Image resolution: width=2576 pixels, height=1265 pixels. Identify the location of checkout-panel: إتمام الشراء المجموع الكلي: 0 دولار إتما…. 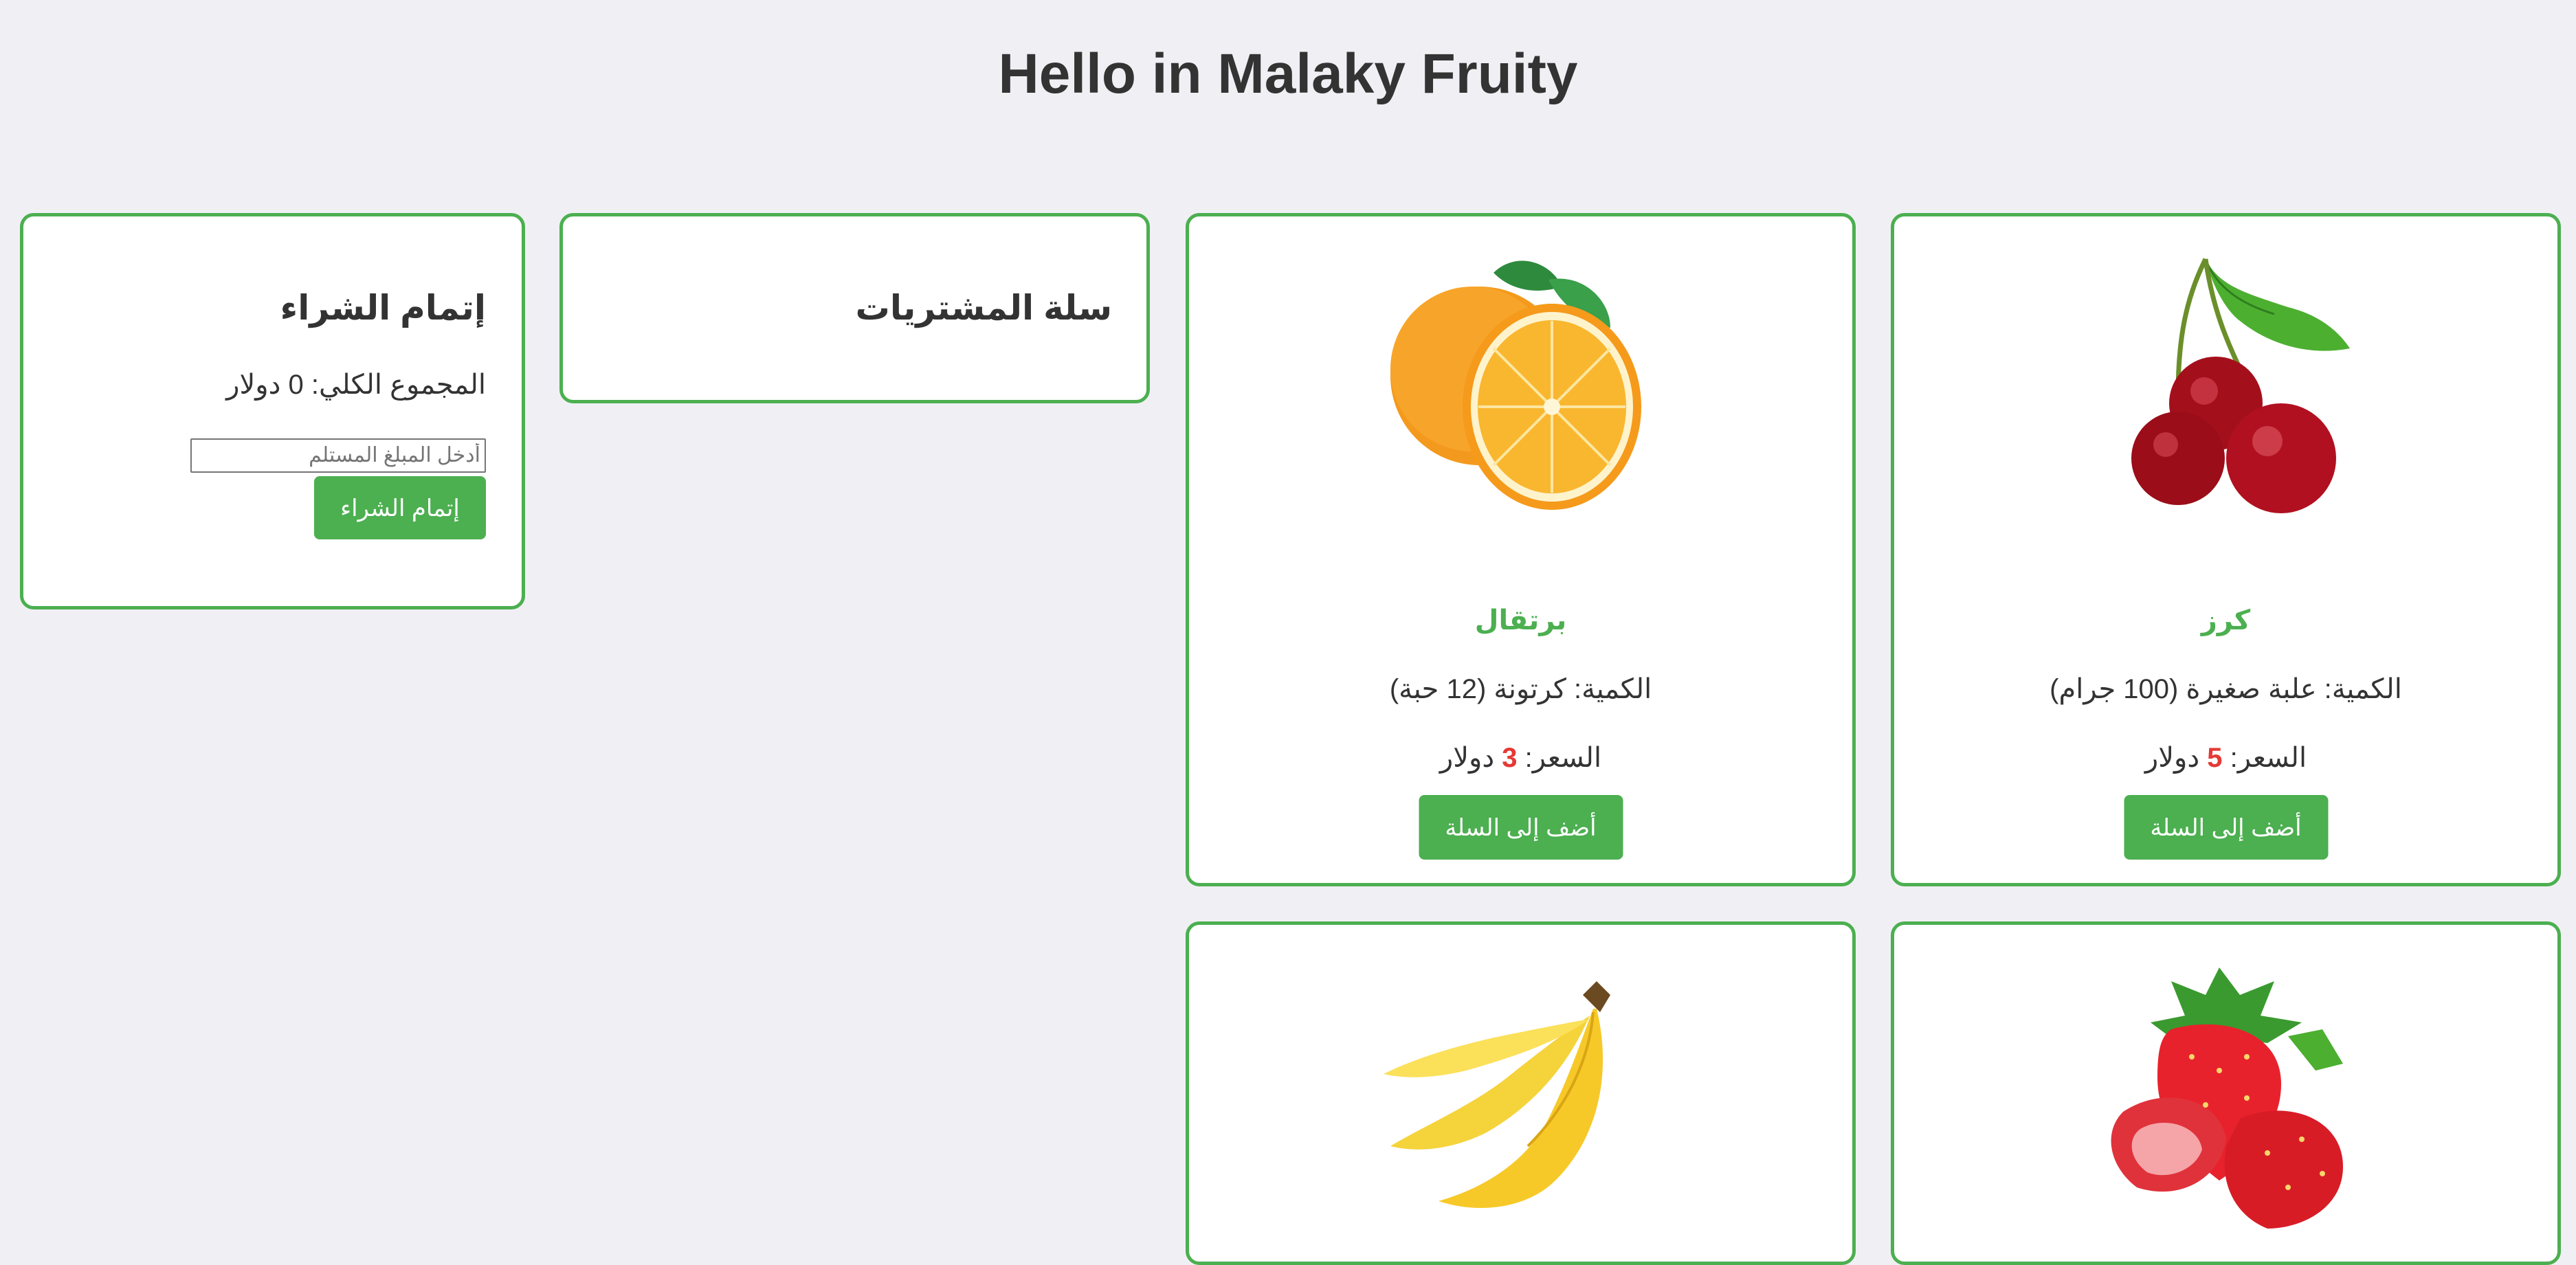
(272, 411).